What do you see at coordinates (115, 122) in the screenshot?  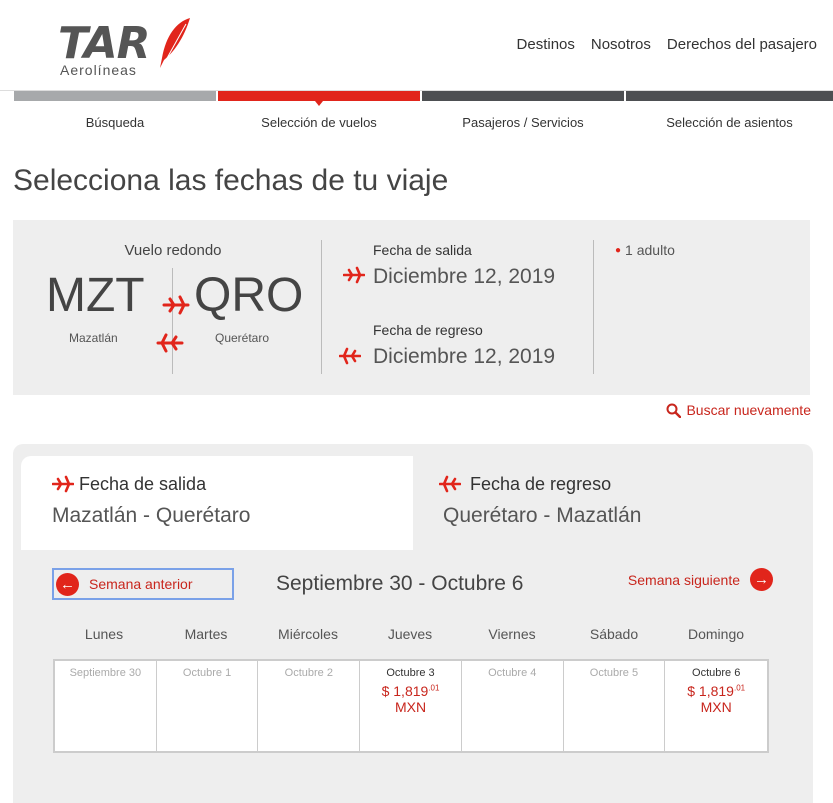 I see `step-label: Búsqueda` at bounding box center [115, 122].